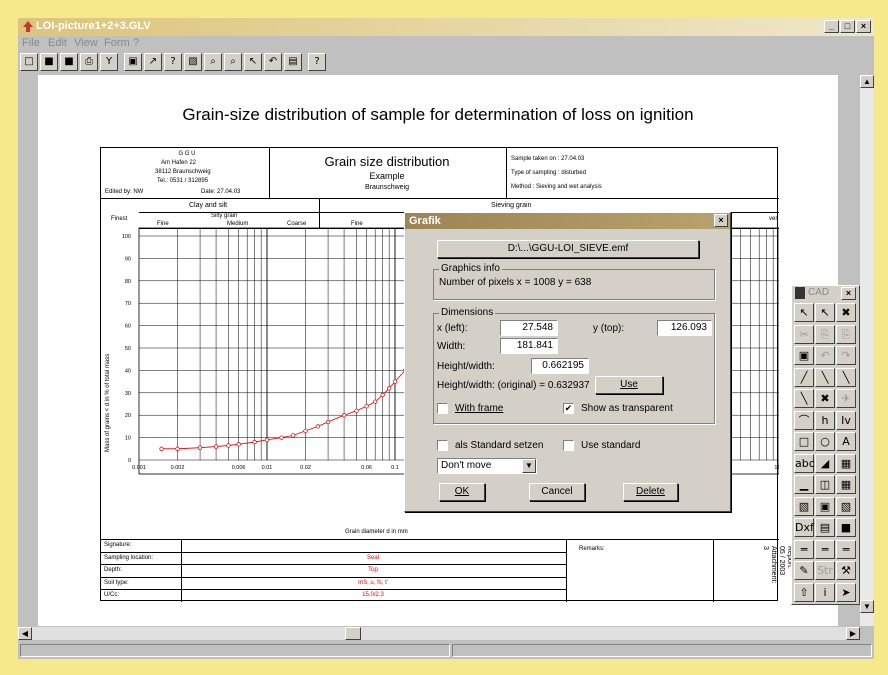 The width and height of the screenshot is (888, 675). I want to click on toolbar-save-icon: ■, so click(69, 62).